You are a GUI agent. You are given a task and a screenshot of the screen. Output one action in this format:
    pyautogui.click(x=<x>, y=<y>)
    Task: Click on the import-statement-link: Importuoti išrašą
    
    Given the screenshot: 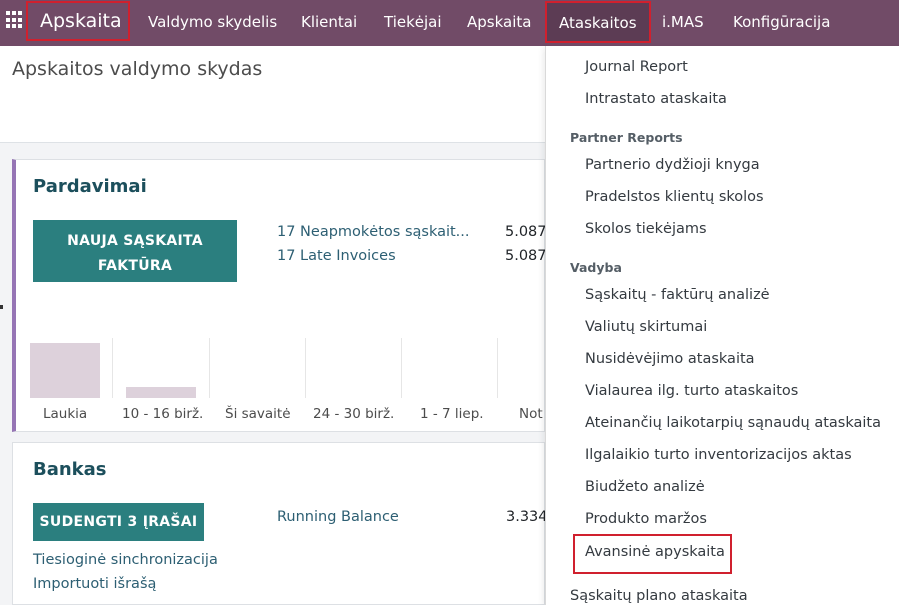 What is the action you would take?
    pyautogui.click(x=94, y=584)
    